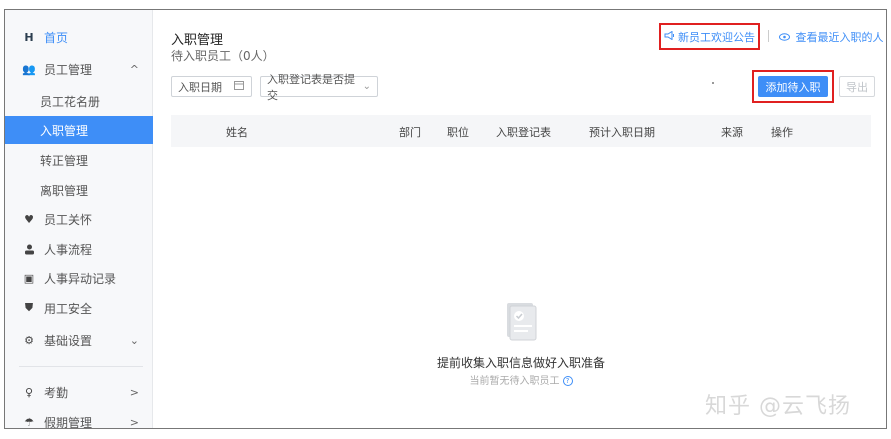  What do you see at coordinates (68, 69) in the screenshot?
I see `sidebar-item-label: 员工管理` at bounding box center [68, 69].